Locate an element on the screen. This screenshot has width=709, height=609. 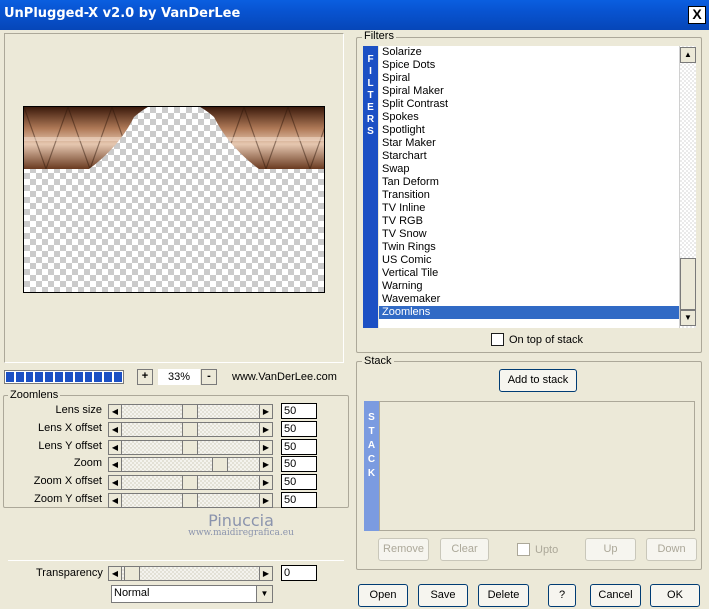
zoom-y-offset-slider-thumb is located at coordinates (190, 500).